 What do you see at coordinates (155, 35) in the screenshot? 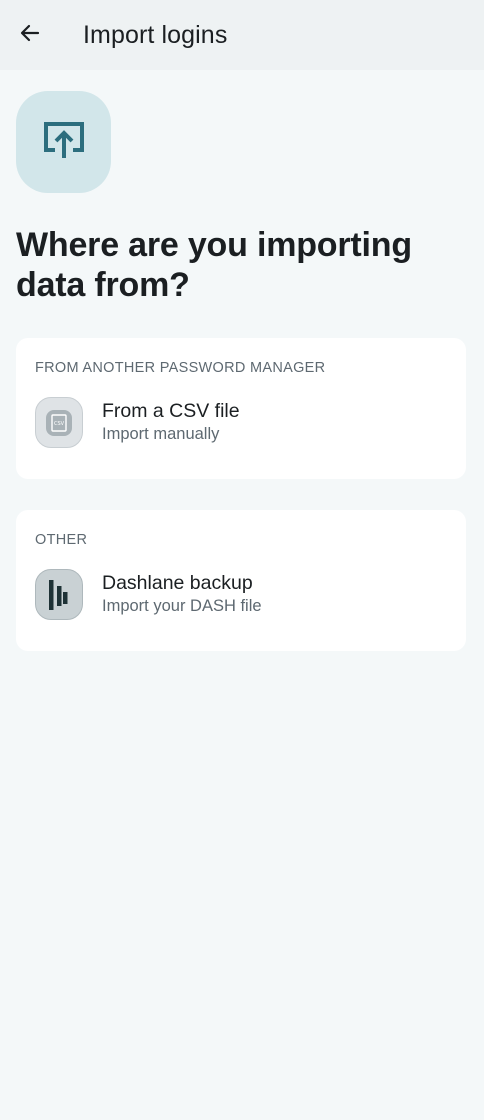
I see `page-title: Import logins` at bounding box center [155, 35].